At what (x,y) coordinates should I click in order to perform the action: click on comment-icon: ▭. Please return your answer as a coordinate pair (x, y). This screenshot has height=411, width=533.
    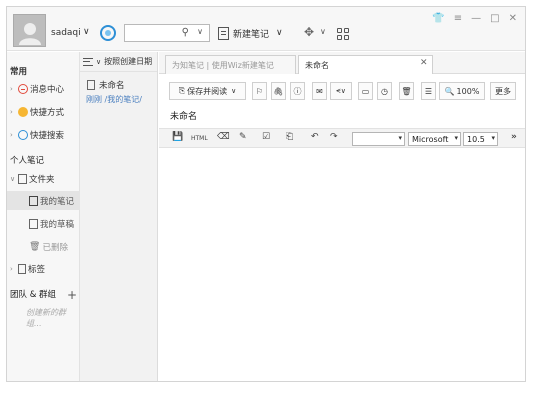
    Looking at the image, I should click on (365, 91).